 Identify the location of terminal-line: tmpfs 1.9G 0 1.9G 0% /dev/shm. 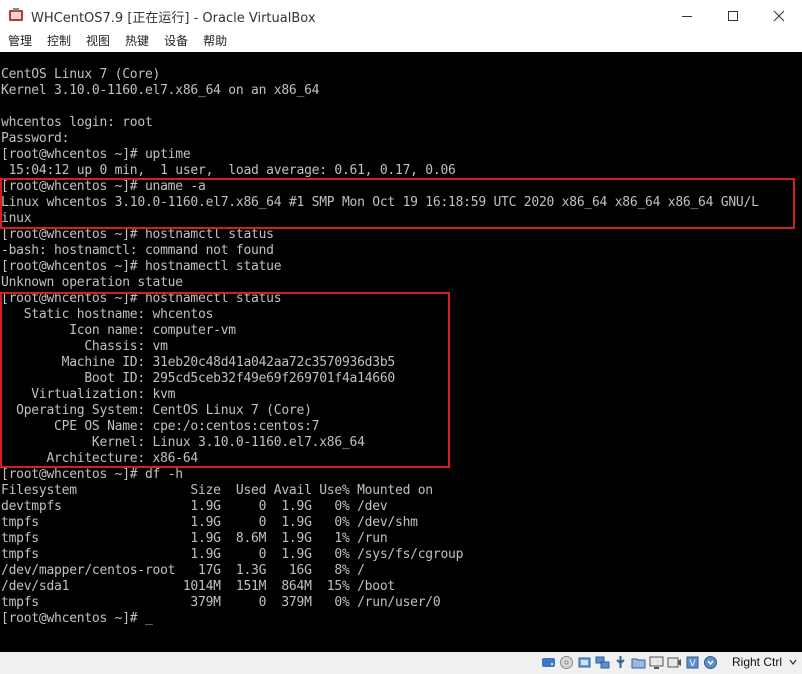
(209, 522).